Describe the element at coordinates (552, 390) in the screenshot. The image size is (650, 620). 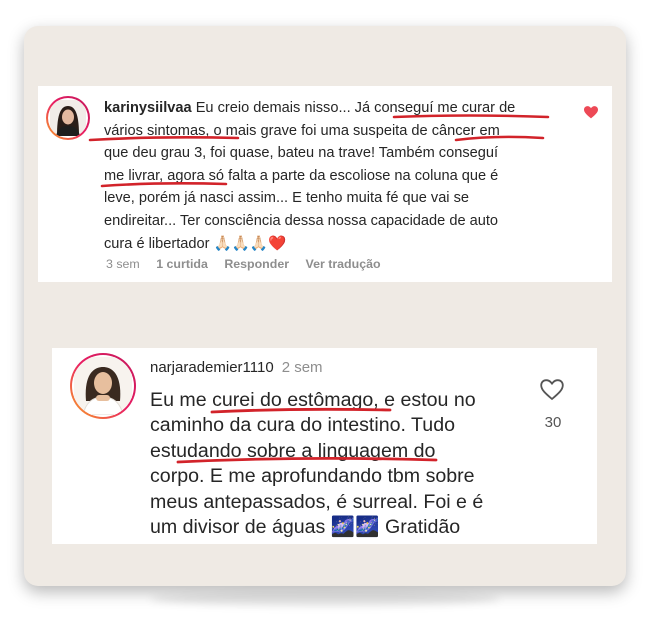
I see `heart-outline-icon` at that location.